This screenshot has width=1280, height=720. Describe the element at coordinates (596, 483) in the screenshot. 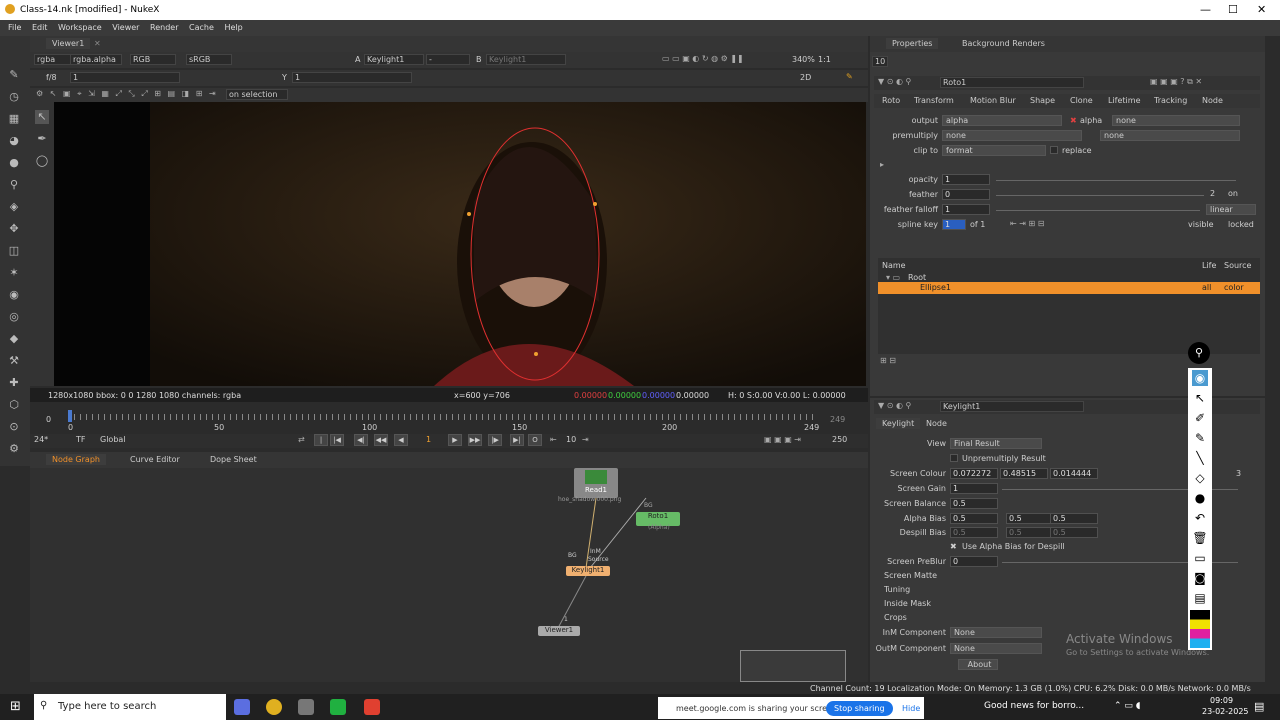

I see `read-node: Read1` at that location.